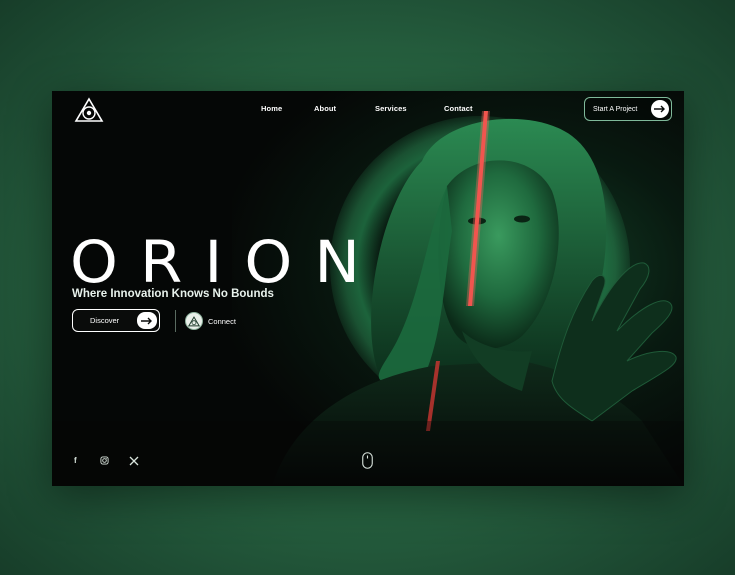 The height and width of the screenshot is (575, 735). I want to click on discover-label: Discover, so click(105, 320).